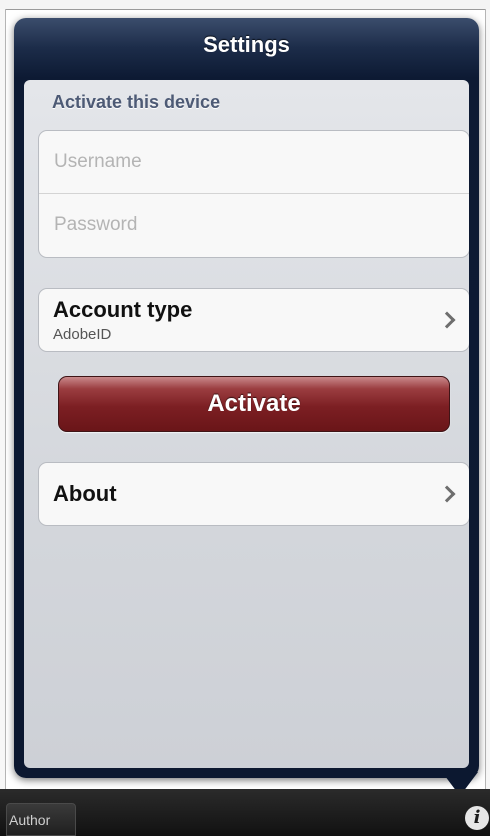 The height and width of the screenshot is (836, 490). I want to click on about-label: About, so click(85, 493).